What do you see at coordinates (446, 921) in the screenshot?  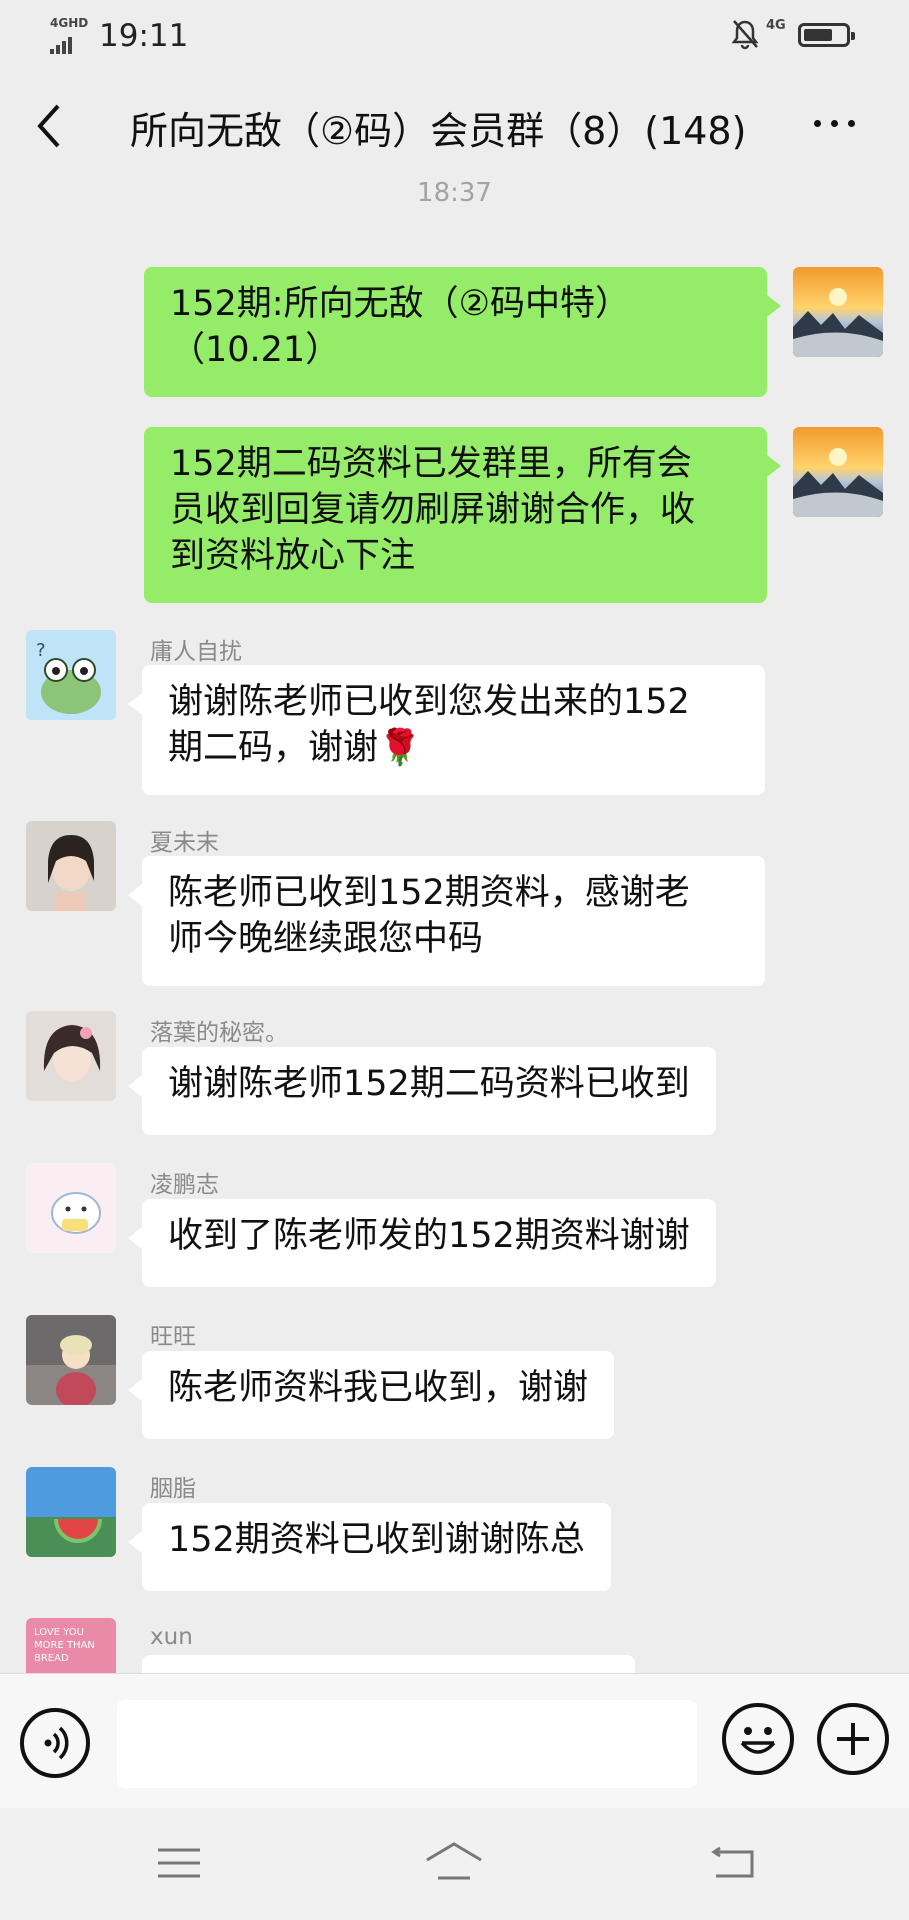 I see `received-message: 陈老师已收到152期资料，感谢老 师今晚继续跟您中码` at bounding box center [446, 921].